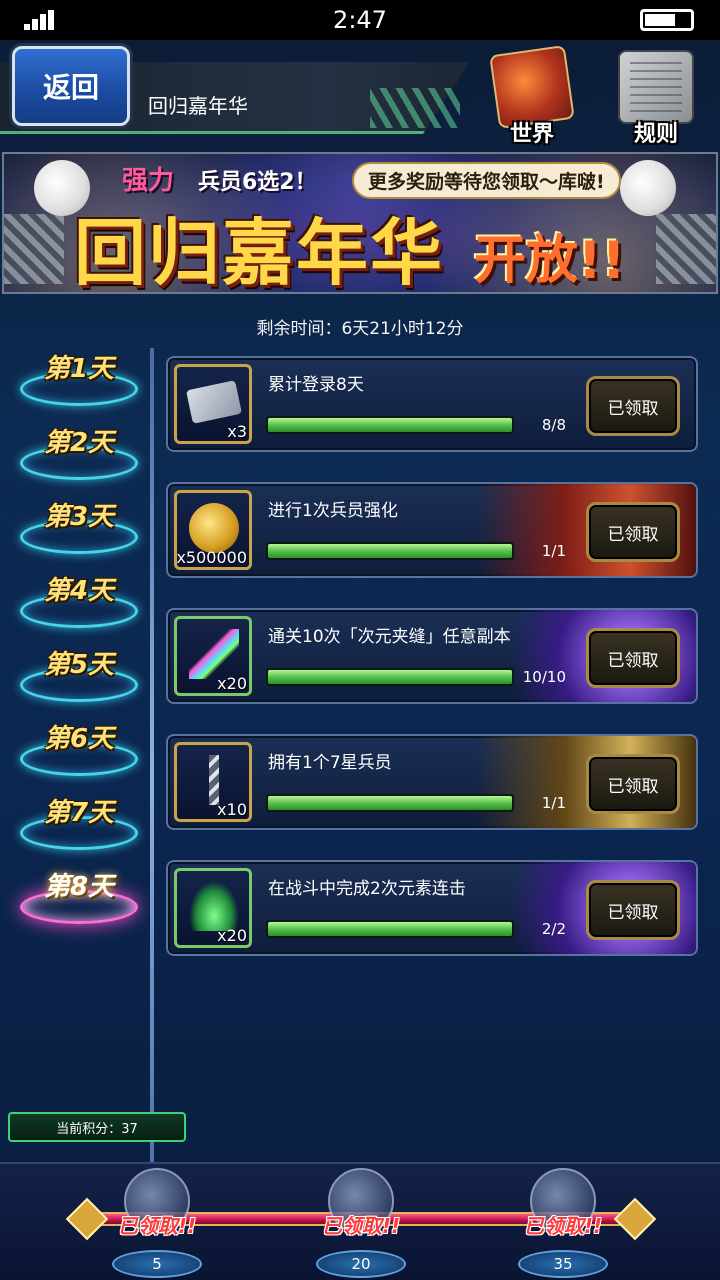  What do you see at coordinates (432, 908) in the screenshot?
I see `task-row: x20 在战斗中完成2次元素连击 2/2 已领取` at bounding box center [432, 908].